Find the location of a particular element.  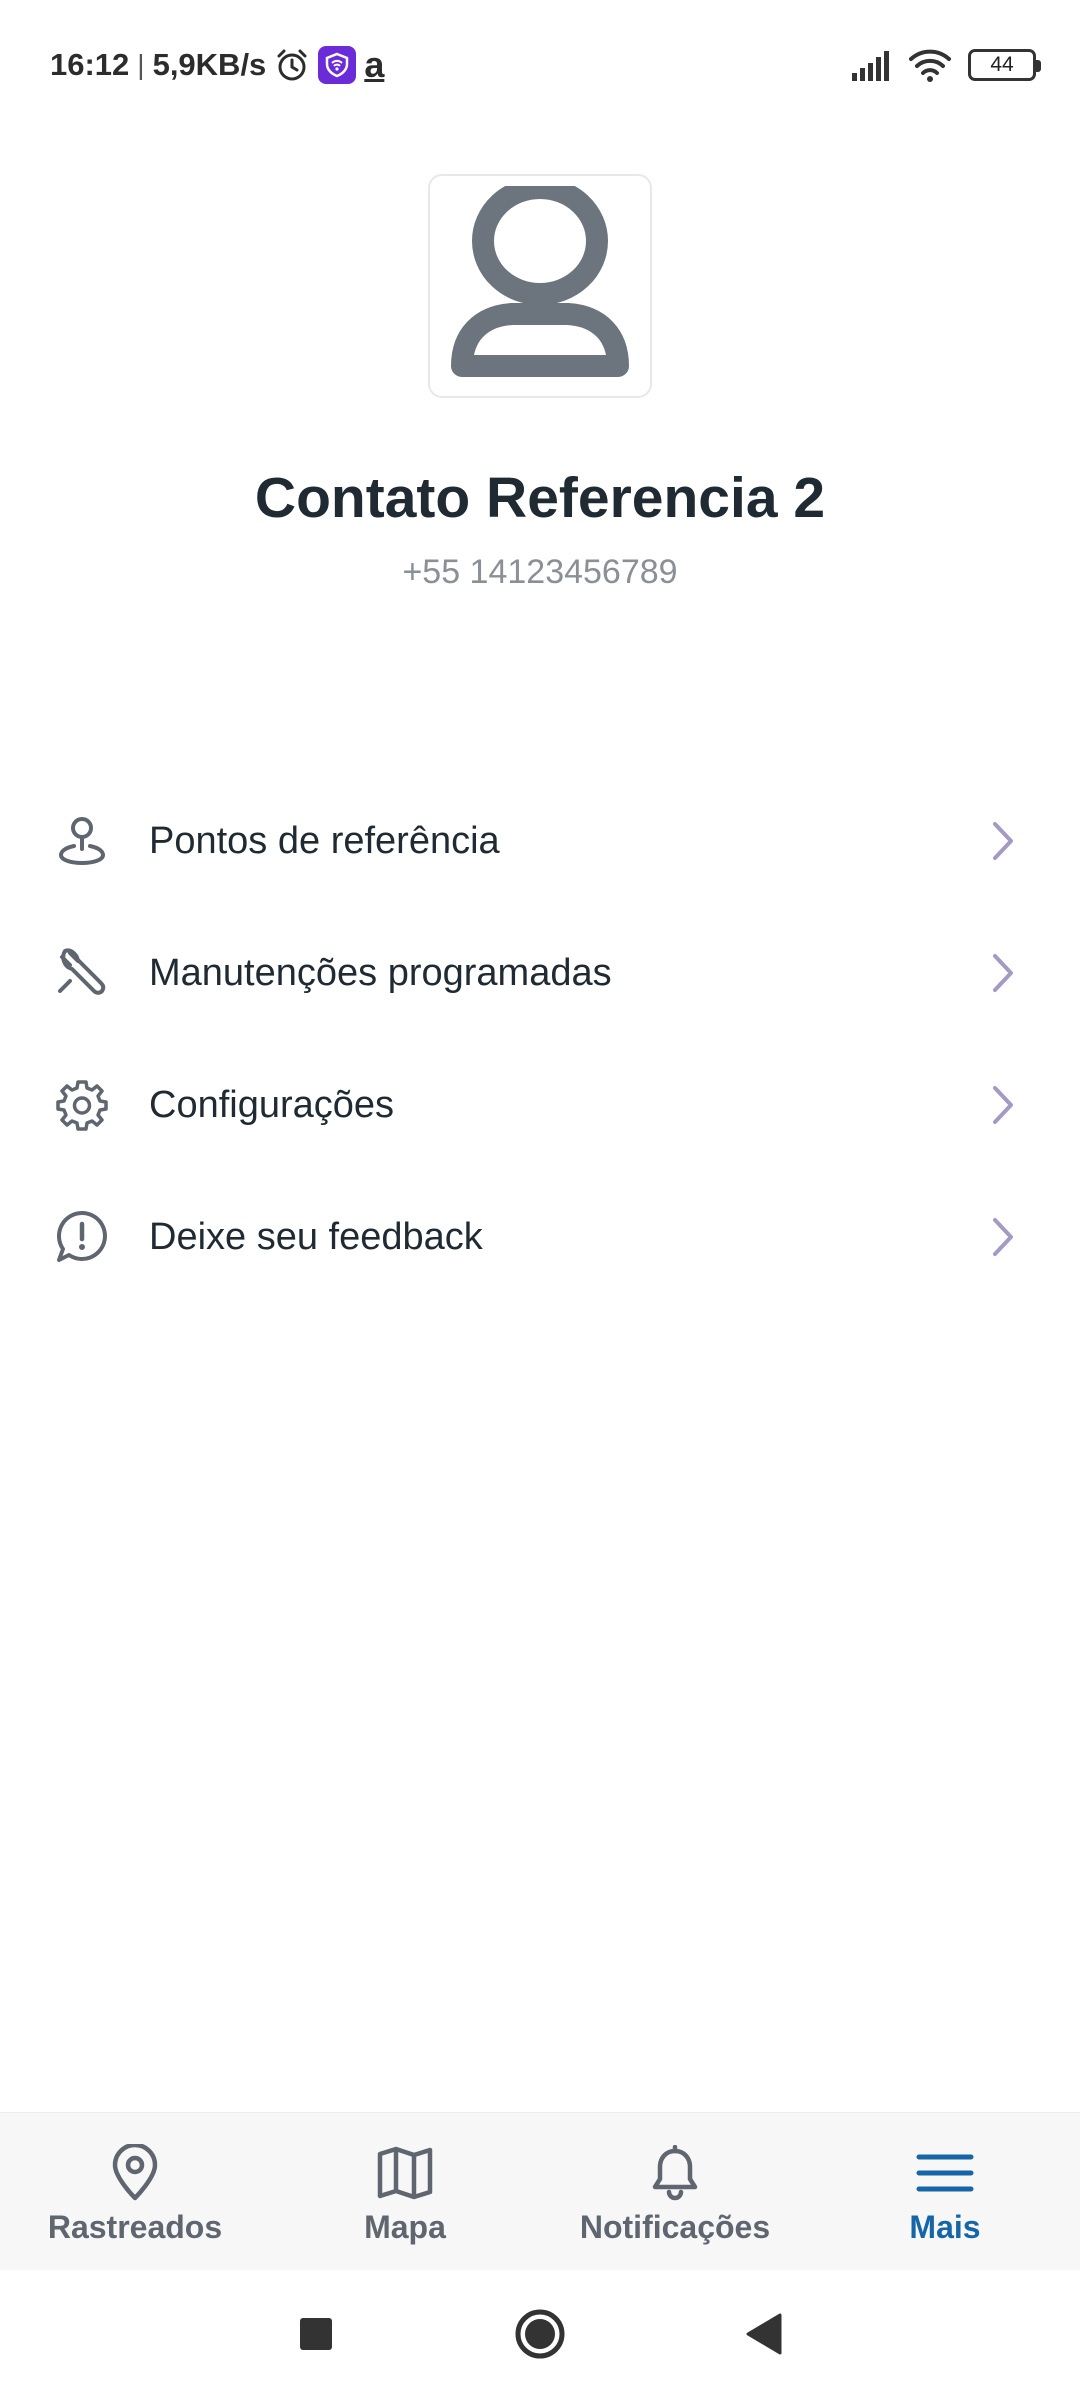

tab-mais: Mais is located at coordinates (945, 2192).